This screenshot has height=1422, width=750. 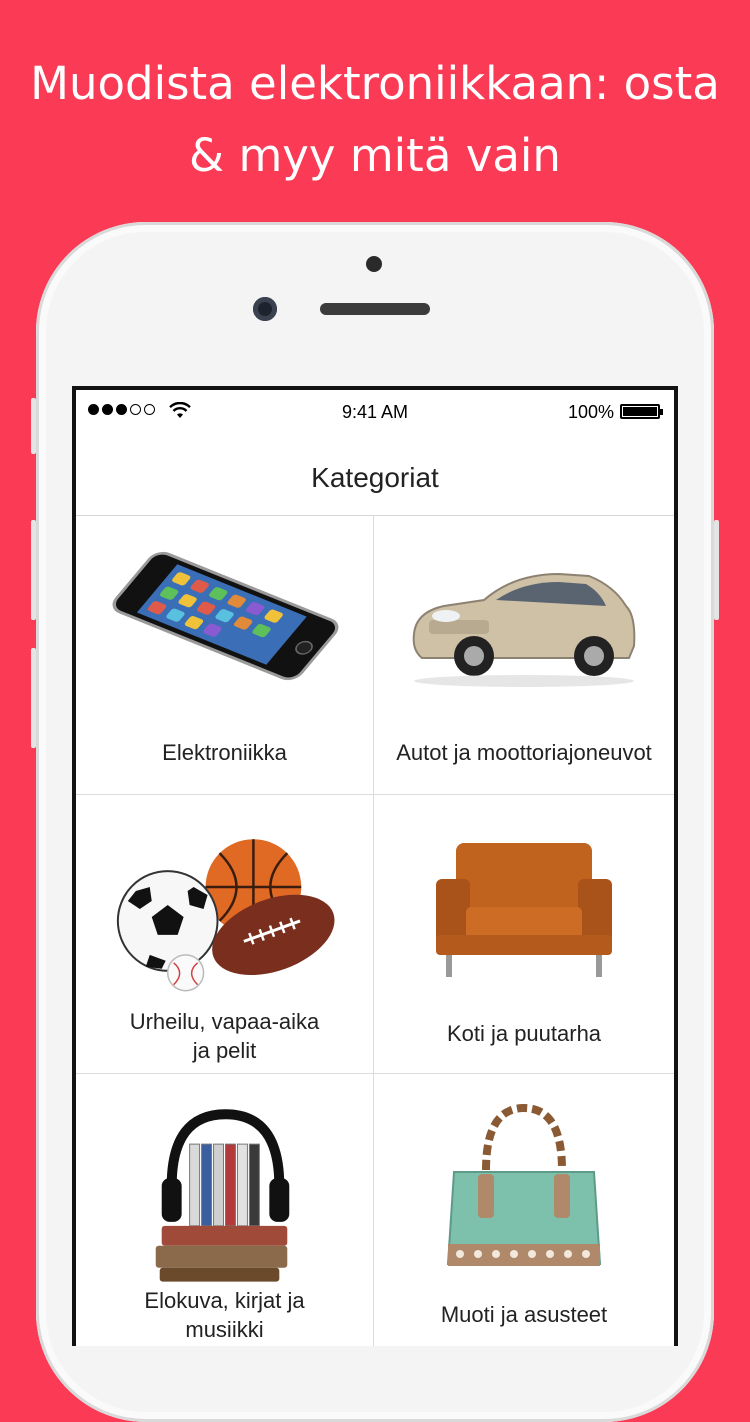 What do you see at coordinates (33, 426) in the screenshot?
I see `phone-mute-switch` at bounding box center [33, 426].